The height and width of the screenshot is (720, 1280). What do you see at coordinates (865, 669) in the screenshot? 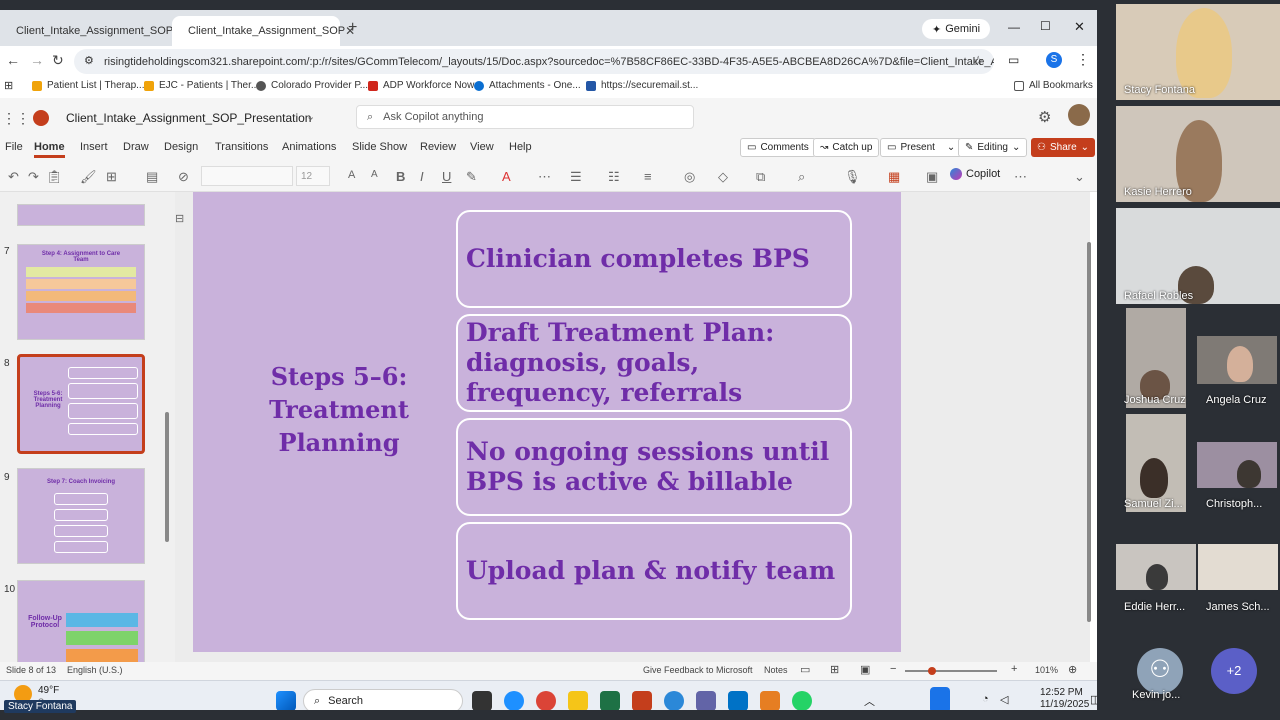
I see `reading-view-icon: ▣` at bounding box center [865, 669].